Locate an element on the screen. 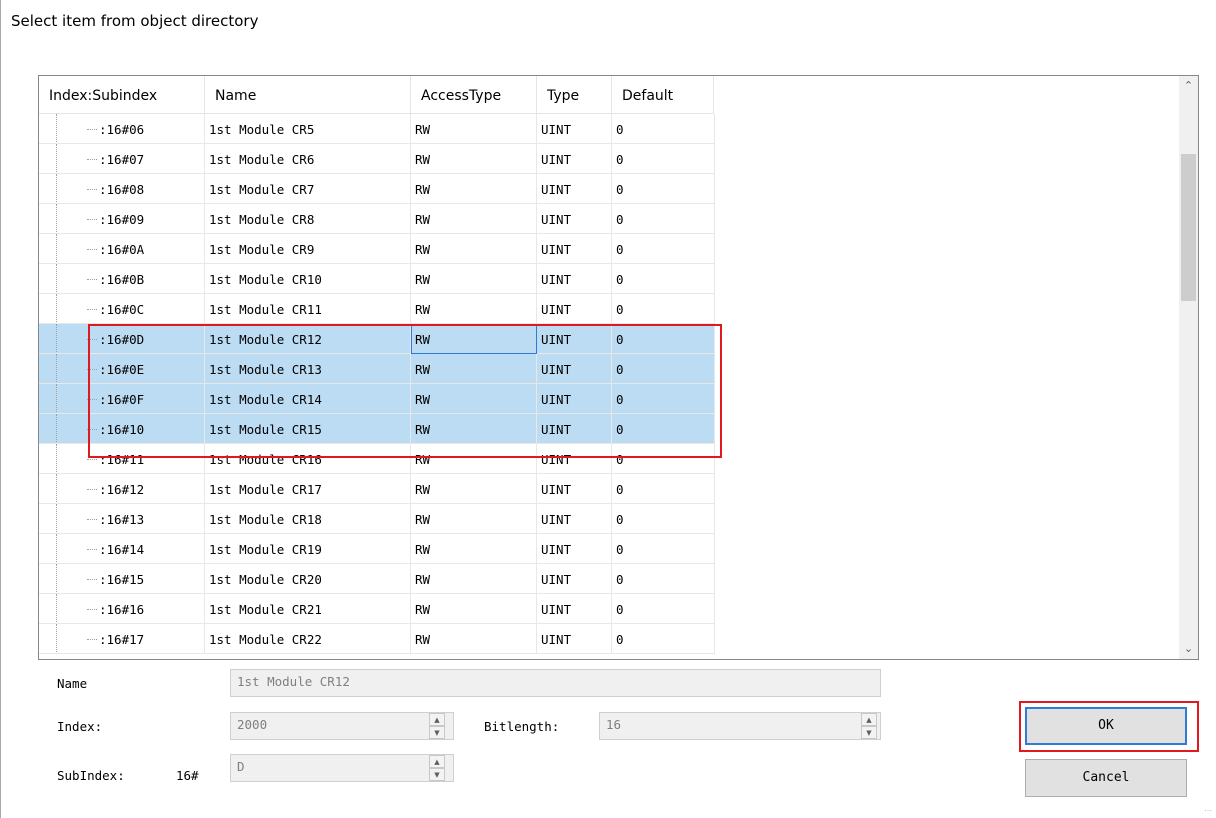 The height and width of the screenshot is (818, 1216). dialog-title: Select item from object directory is located at coordinates (135, 21).